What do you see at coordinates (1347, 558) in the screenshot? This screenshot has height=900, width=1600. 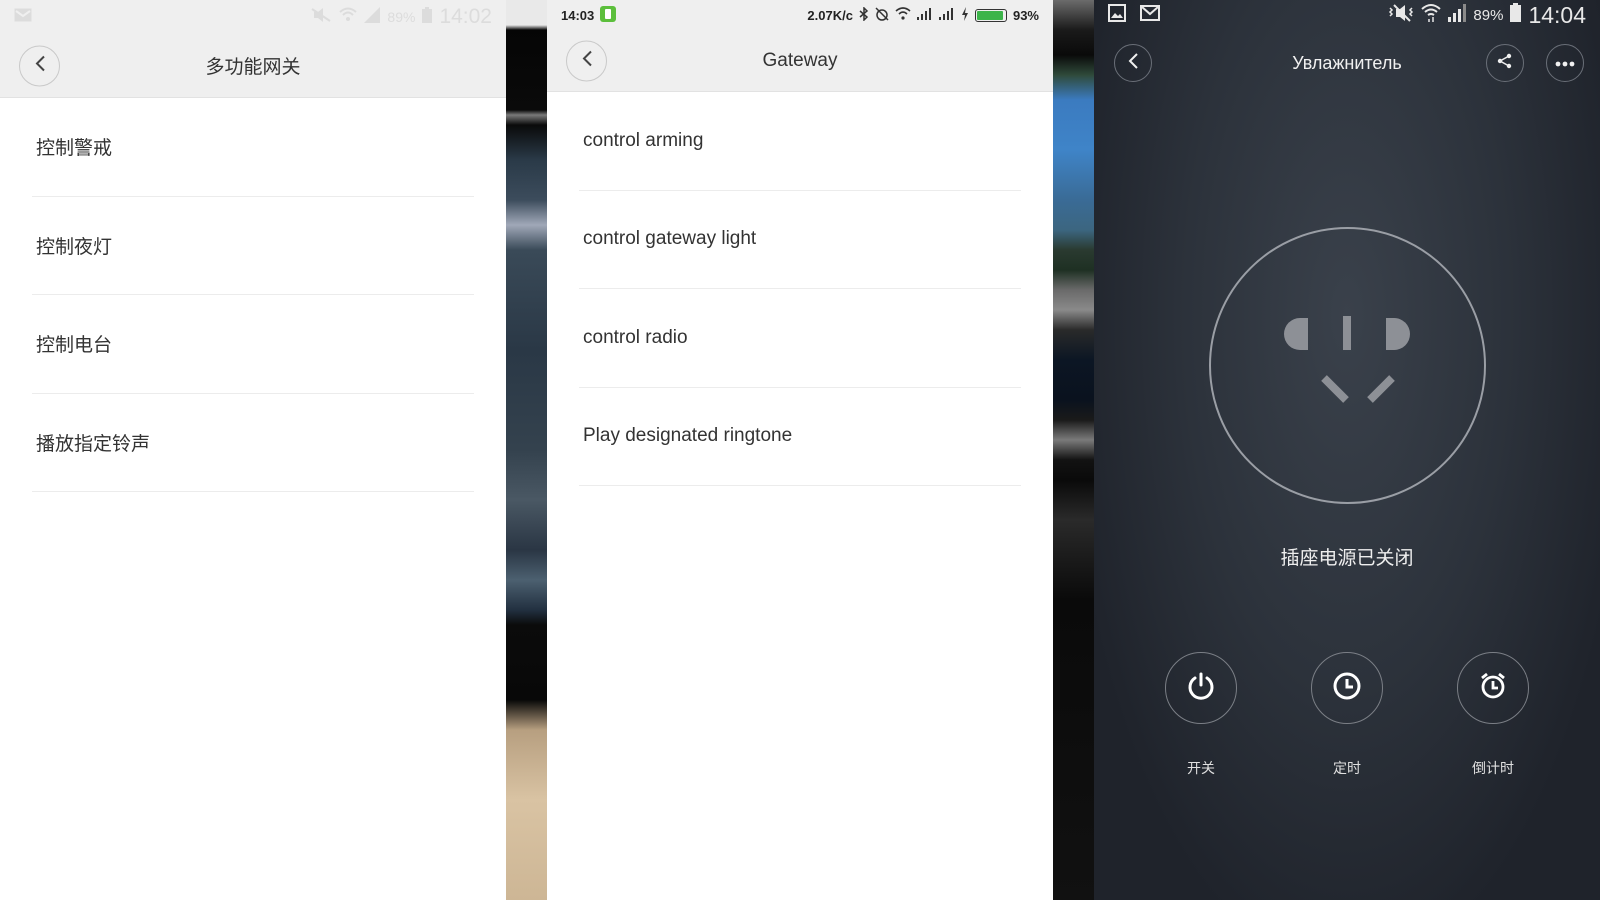 I see `socket-status-text: 插座电源已关闭` at bounding box center [1347, 558].